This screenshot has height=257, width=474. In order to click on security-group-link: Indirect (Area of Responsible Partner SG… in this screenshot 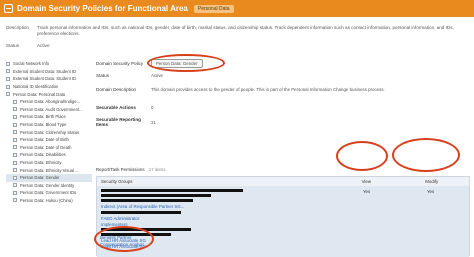, I will do `click(142, 206)`.